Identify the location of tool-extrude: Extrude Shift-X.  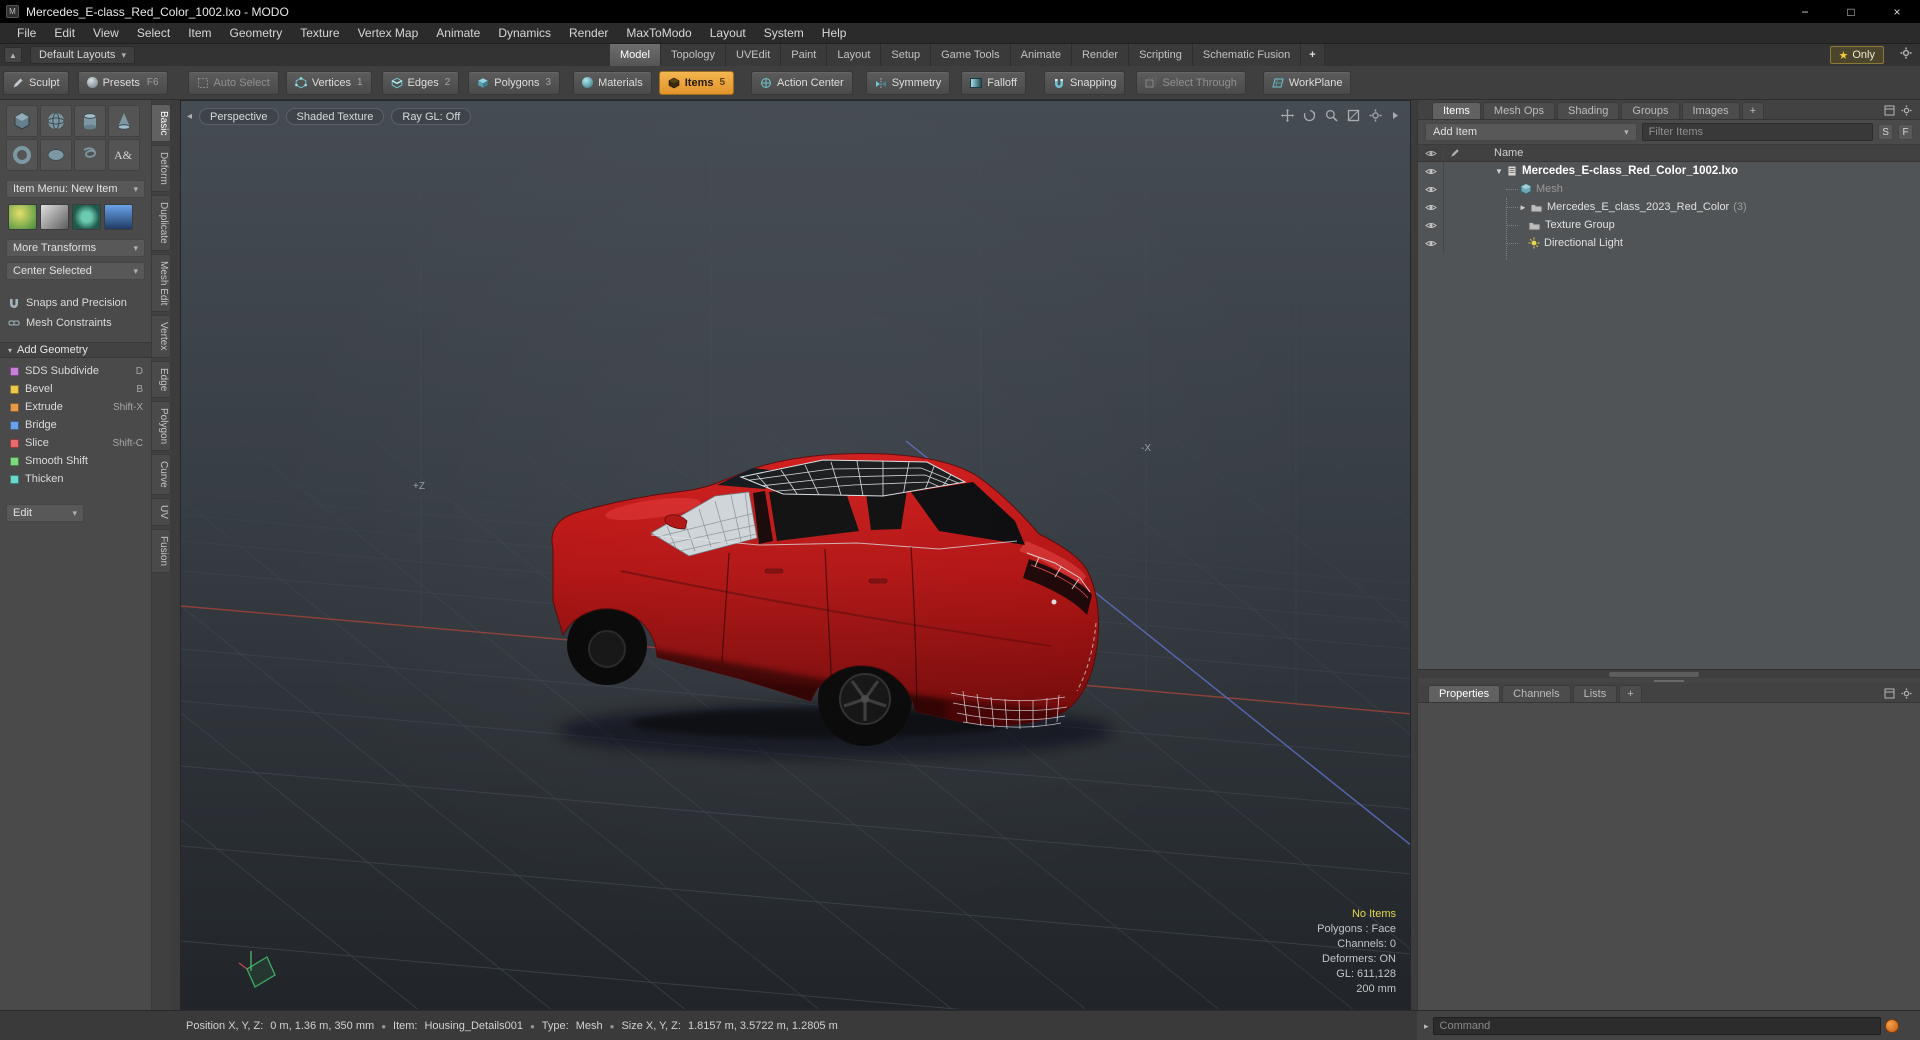
(75, 407).